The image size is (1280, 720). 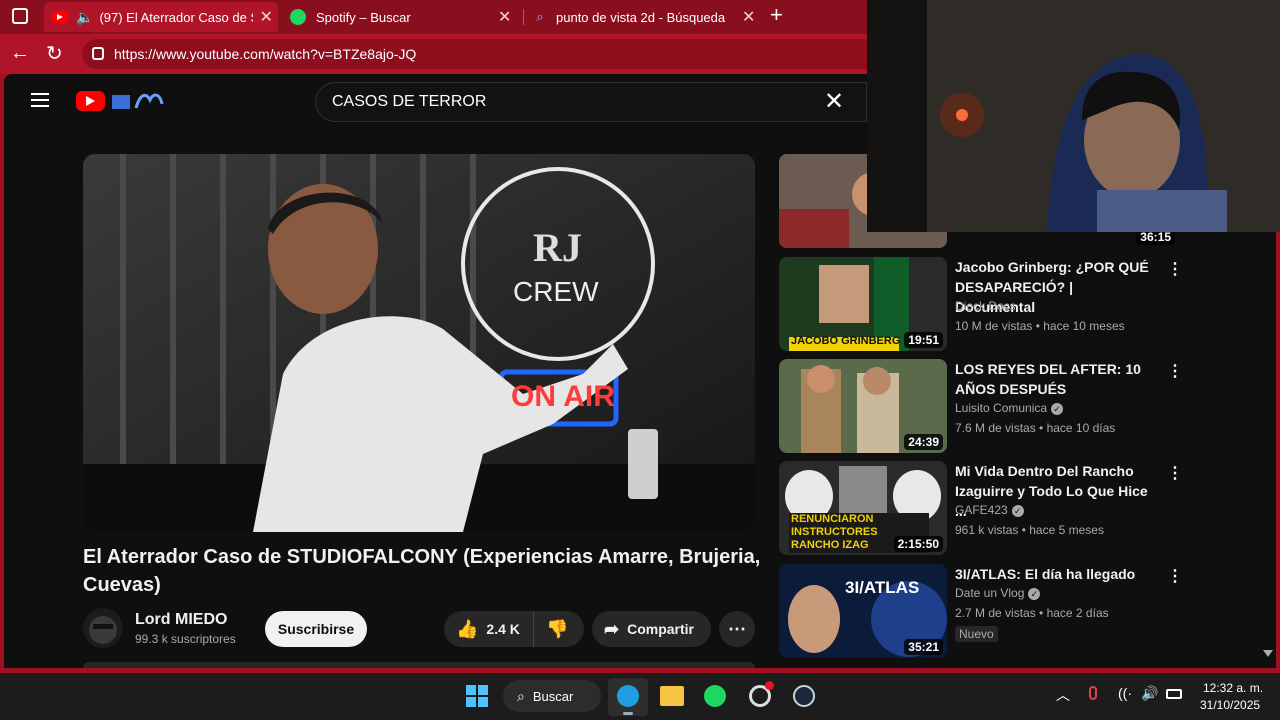 I want to click on search-value: CASOS DE TERROR, so click(x=409, y=101).